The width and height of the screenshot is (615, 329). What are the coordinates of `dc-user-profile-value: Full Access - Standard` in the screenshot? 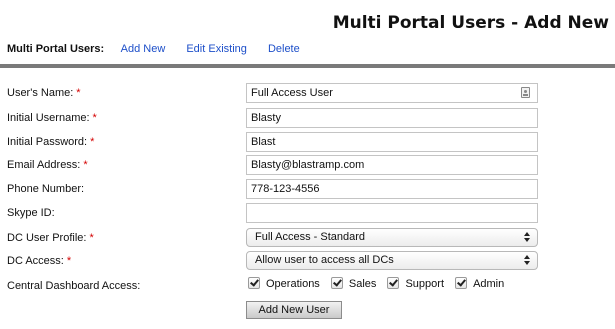 It's located at (310, 237).